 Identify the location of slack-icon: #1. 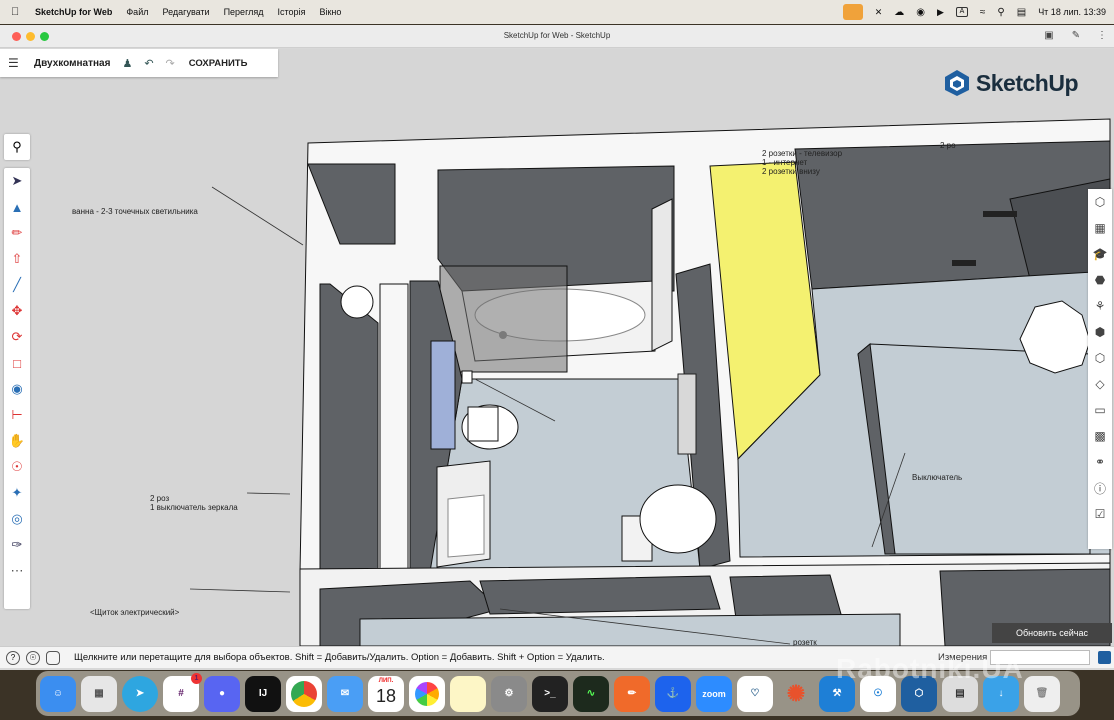
(182, 692).